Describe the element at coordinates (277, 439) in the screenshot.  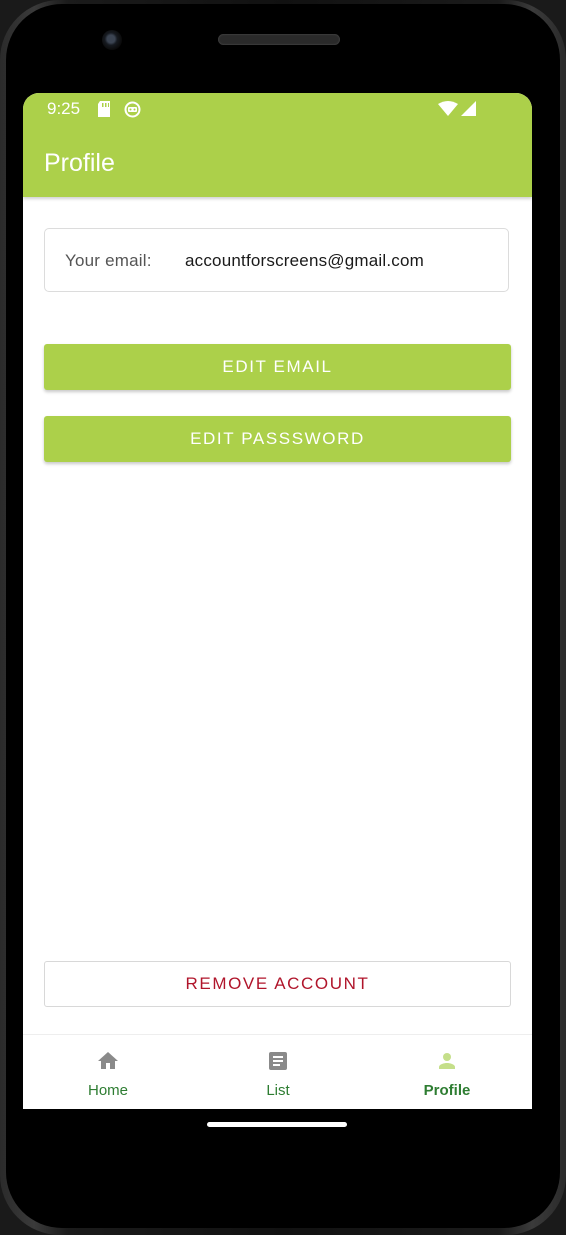
I see `edit-password-button: EDIT PASSSWORD` at that location.